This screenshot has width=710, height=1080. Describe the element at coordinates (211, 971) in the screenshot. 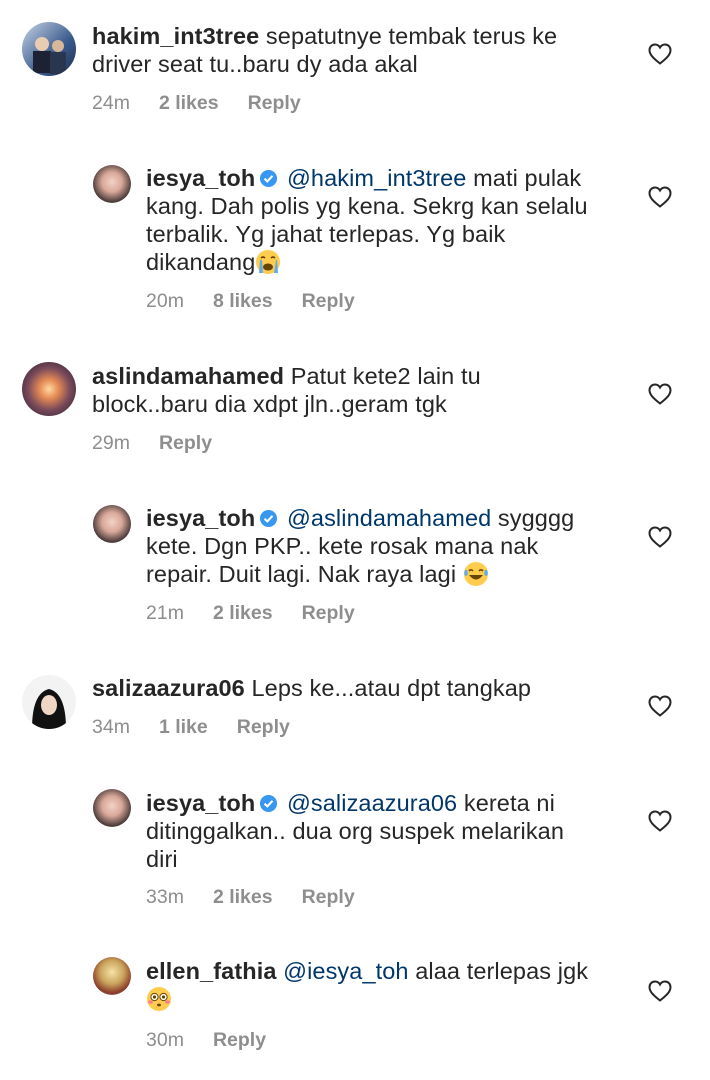

I see `username: ellen_fathia` at that location.